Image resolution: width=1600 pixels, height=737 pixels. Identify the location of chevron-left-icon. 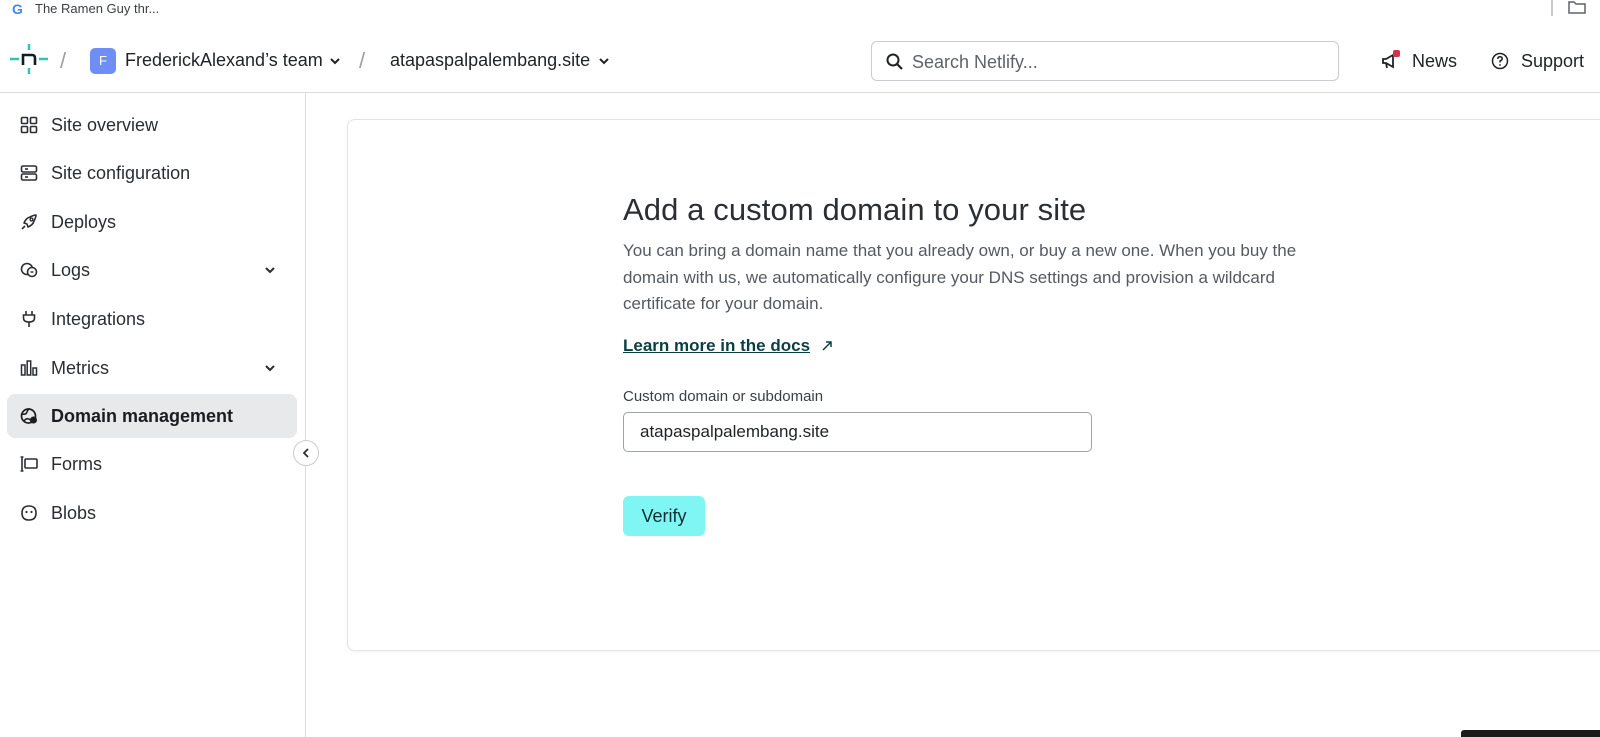
(305, 453).